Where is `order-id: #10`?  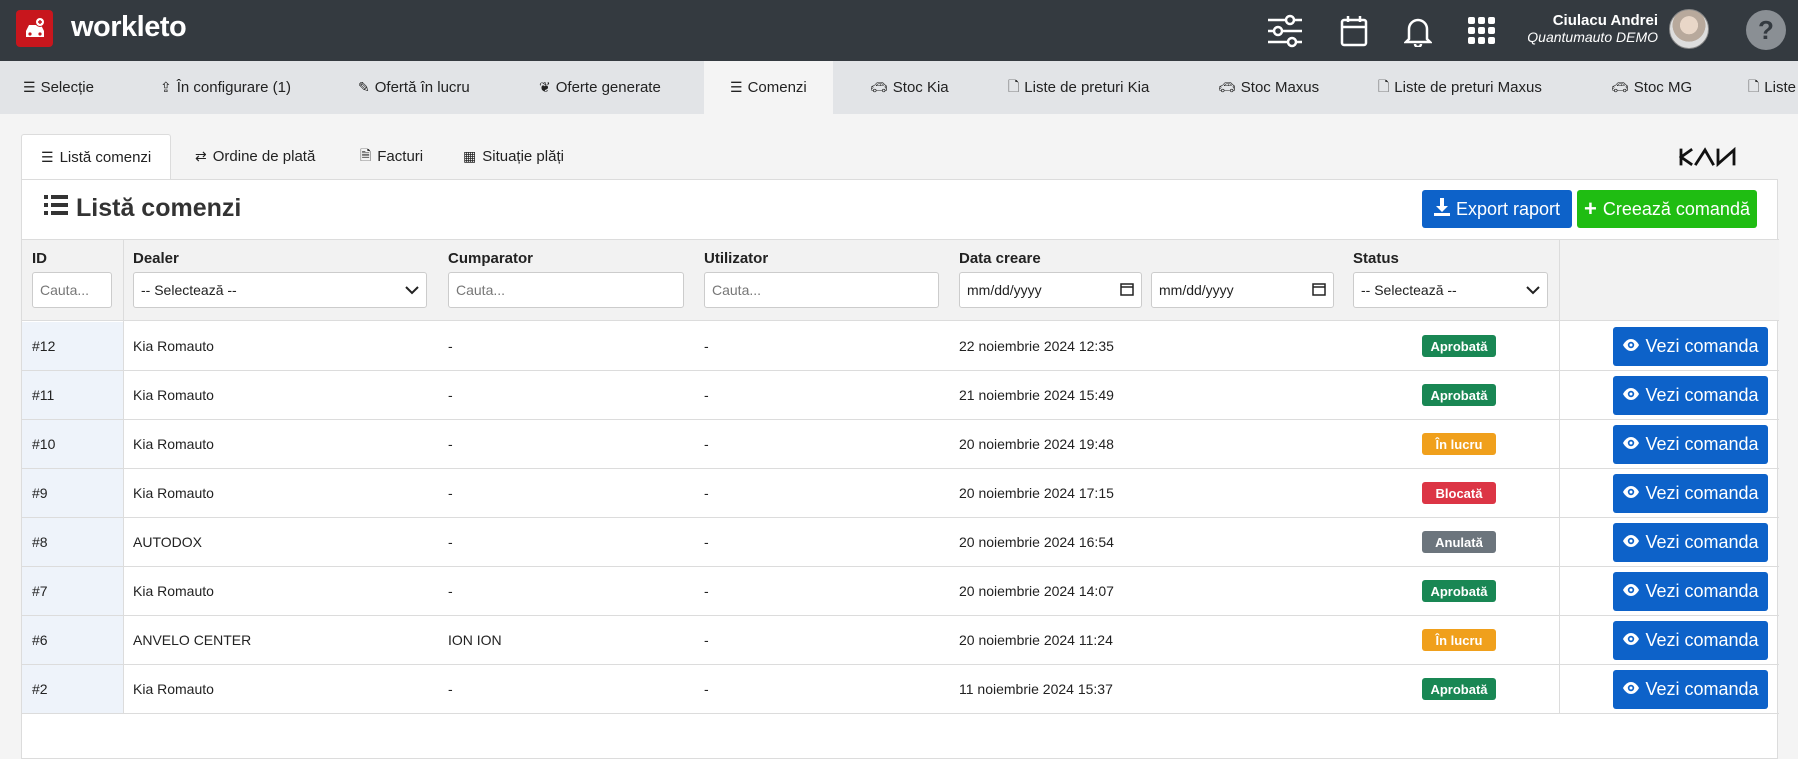 order-id: #10 is located at coordinates (44, 444).